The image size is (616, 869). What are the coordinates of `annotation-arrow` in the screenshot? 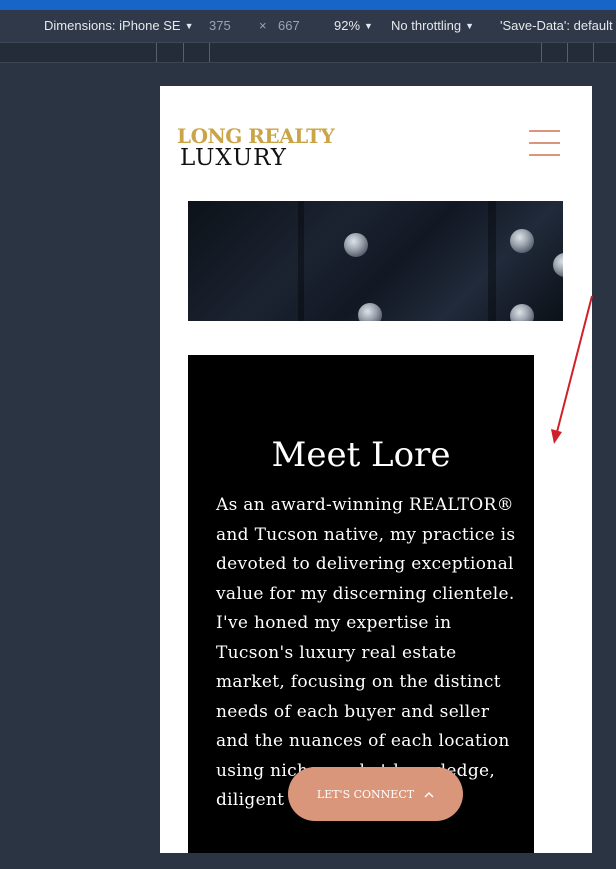 It's located at (572, 369).